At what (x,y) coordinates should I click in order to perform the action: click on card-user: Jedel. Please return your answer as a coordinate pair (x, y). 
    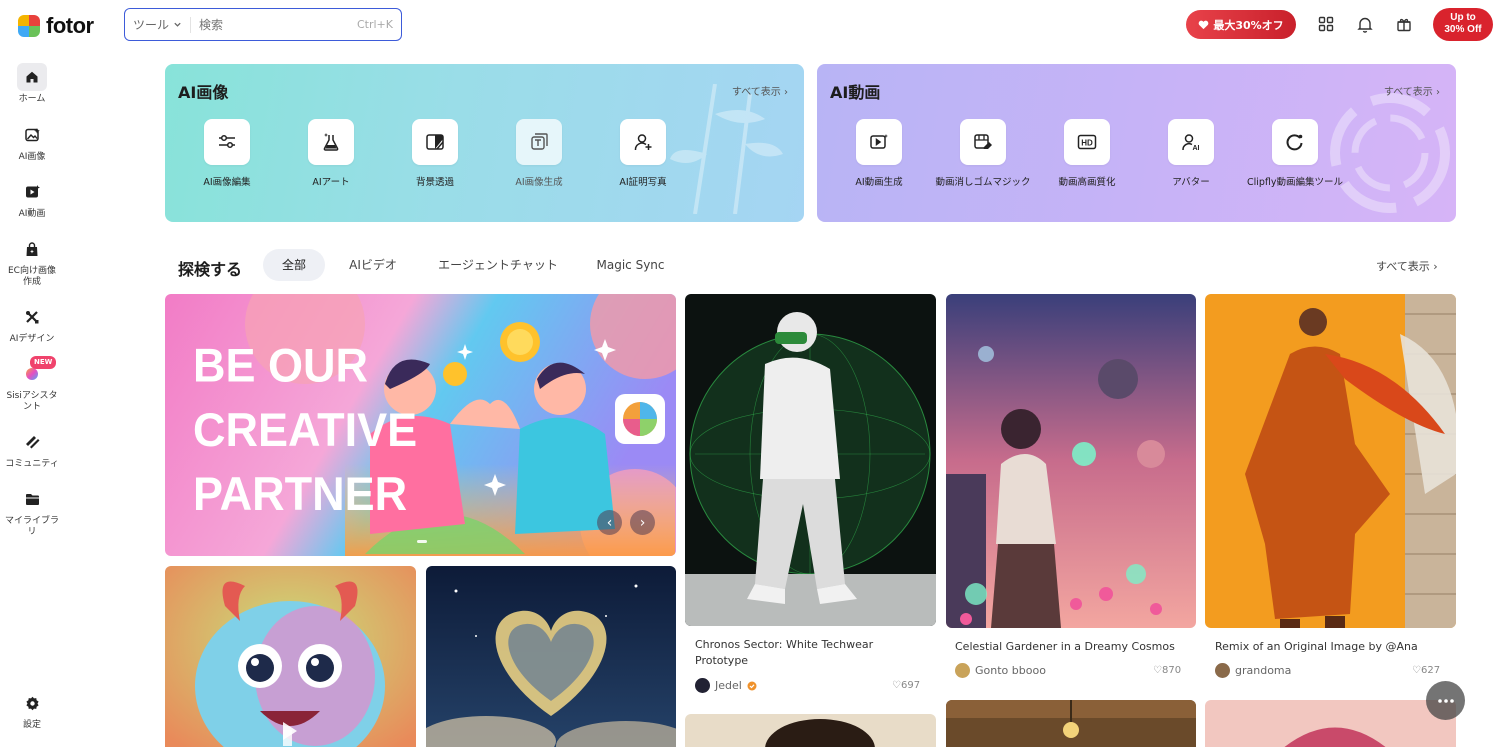
    Looking at the image, I should click on (726, 685).